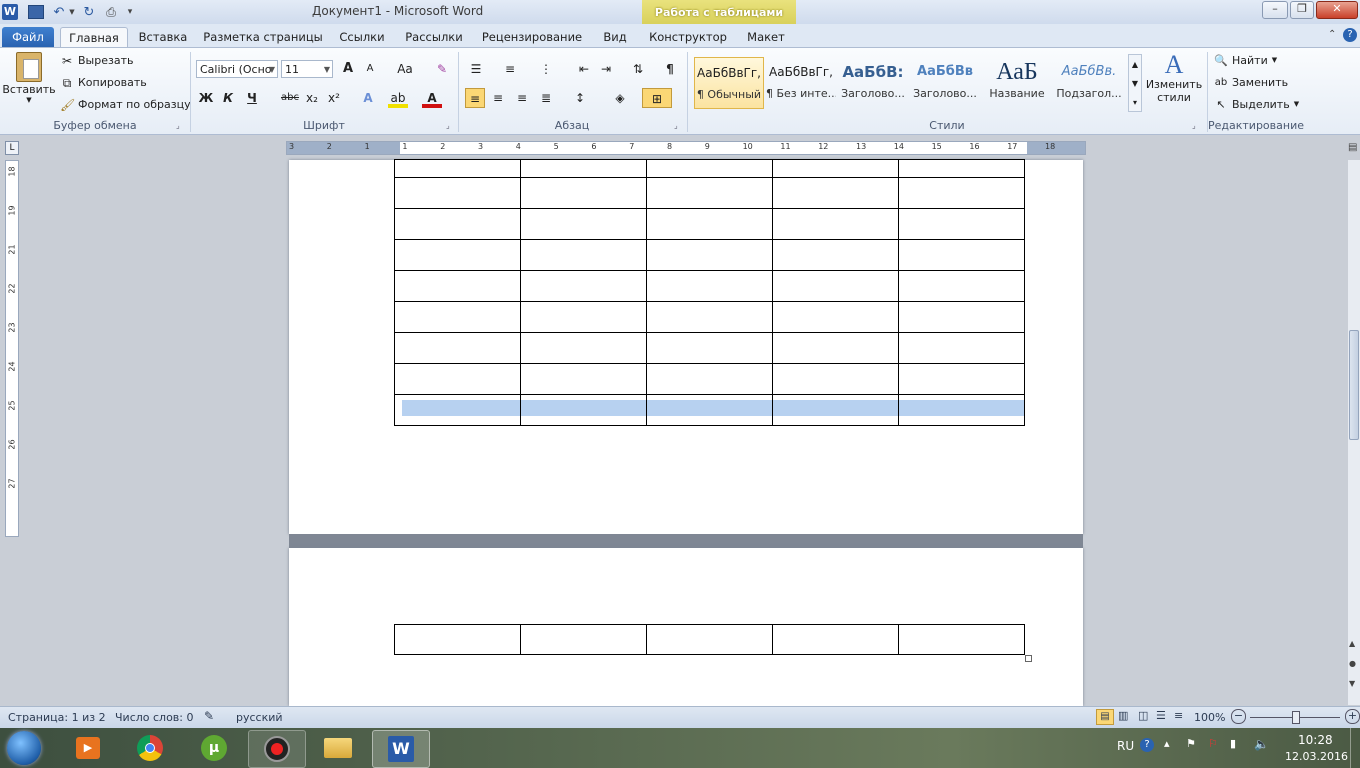 This screenshot has width=1360, height=768. Describe the element at coordinates (1028, 658) in the screenshot. I see `table-resize-handle` at that location.